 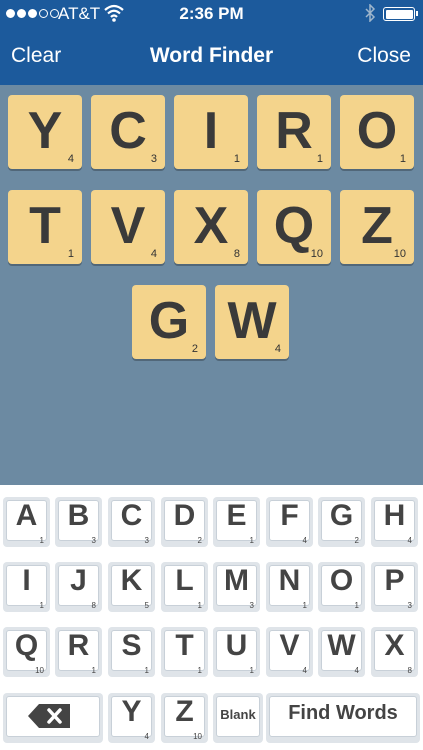 I want to click on key-p: P3, so click(x=394, y=587).